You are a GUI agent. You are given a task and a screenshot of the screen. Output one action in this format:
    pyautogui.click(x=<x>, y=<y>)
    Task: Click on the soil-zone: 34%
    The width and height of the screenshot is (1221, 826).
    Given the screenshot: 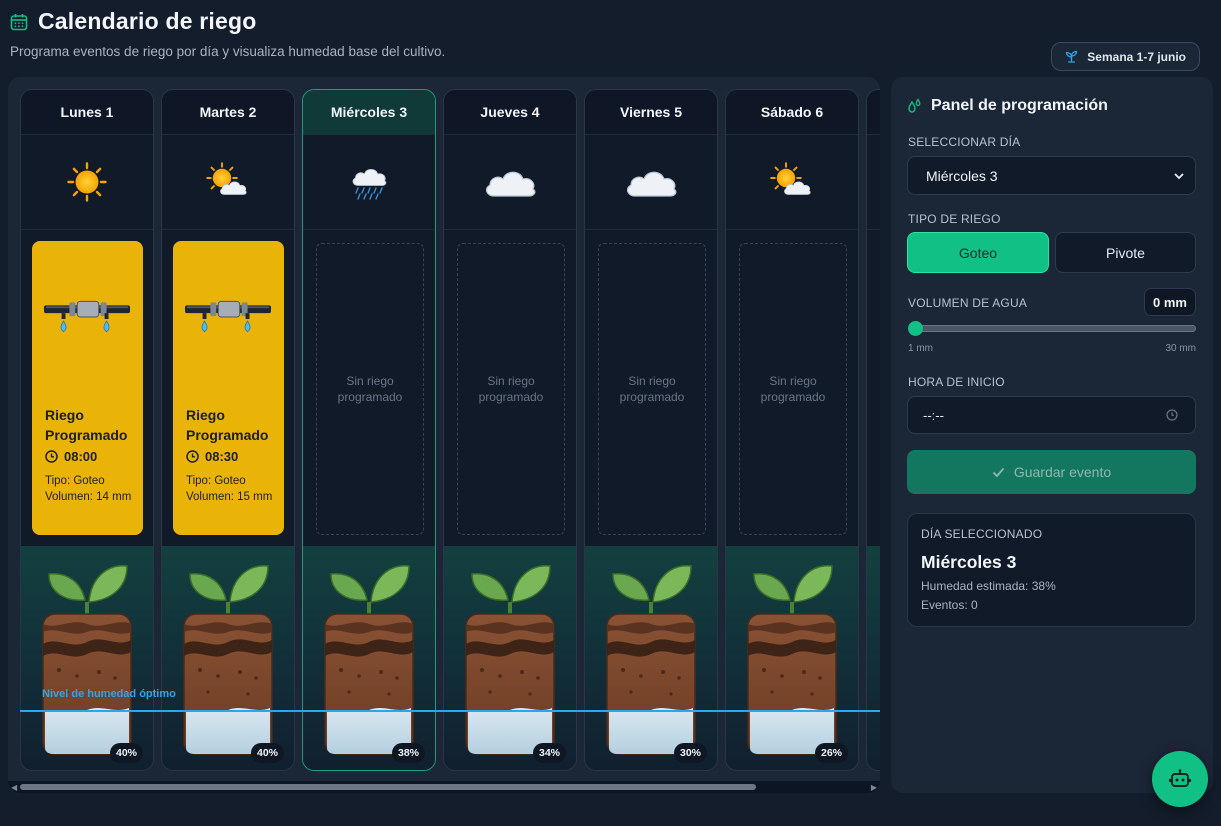 What is the action you would take?
    pyautogui.click(x=510, y=658)
    